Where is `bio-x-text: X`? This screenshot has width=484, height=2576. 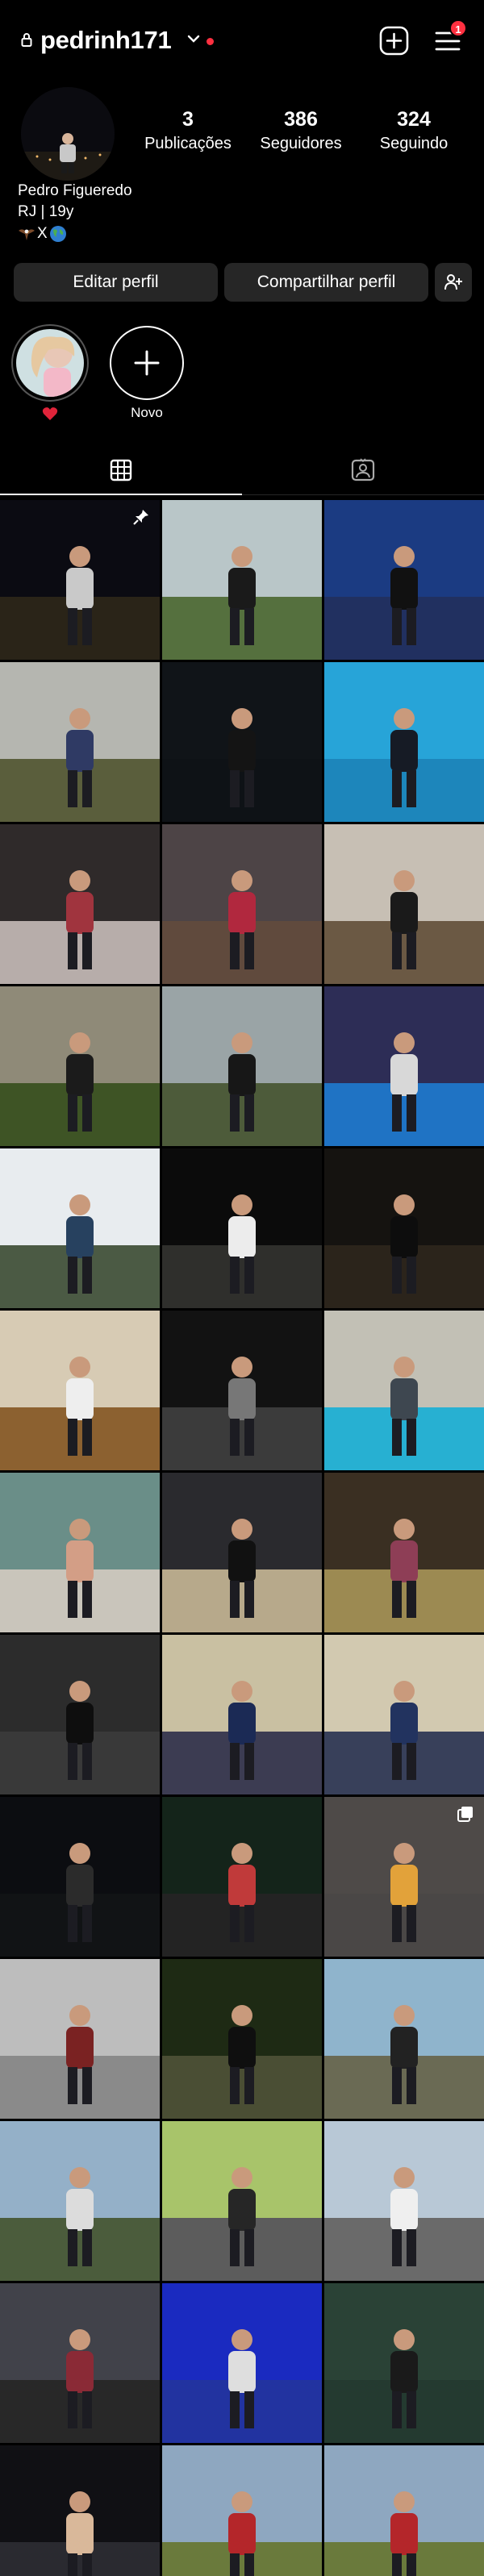 bio-x-text: X is located at coordinates (42, 233).